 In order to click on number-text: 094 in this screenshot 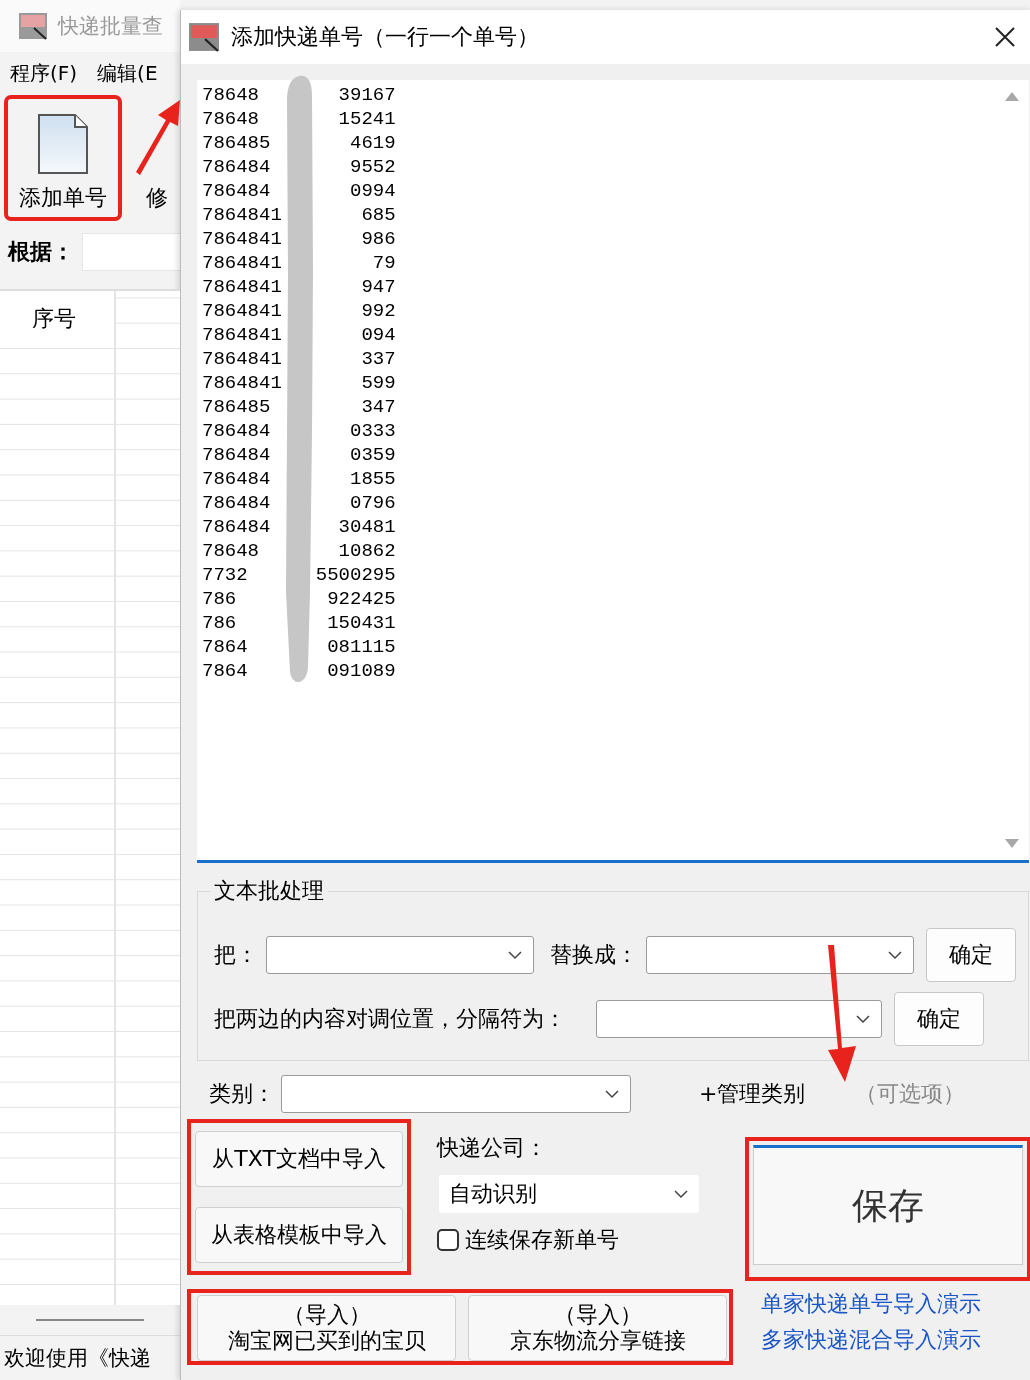, I will do `click(378, 335)`.